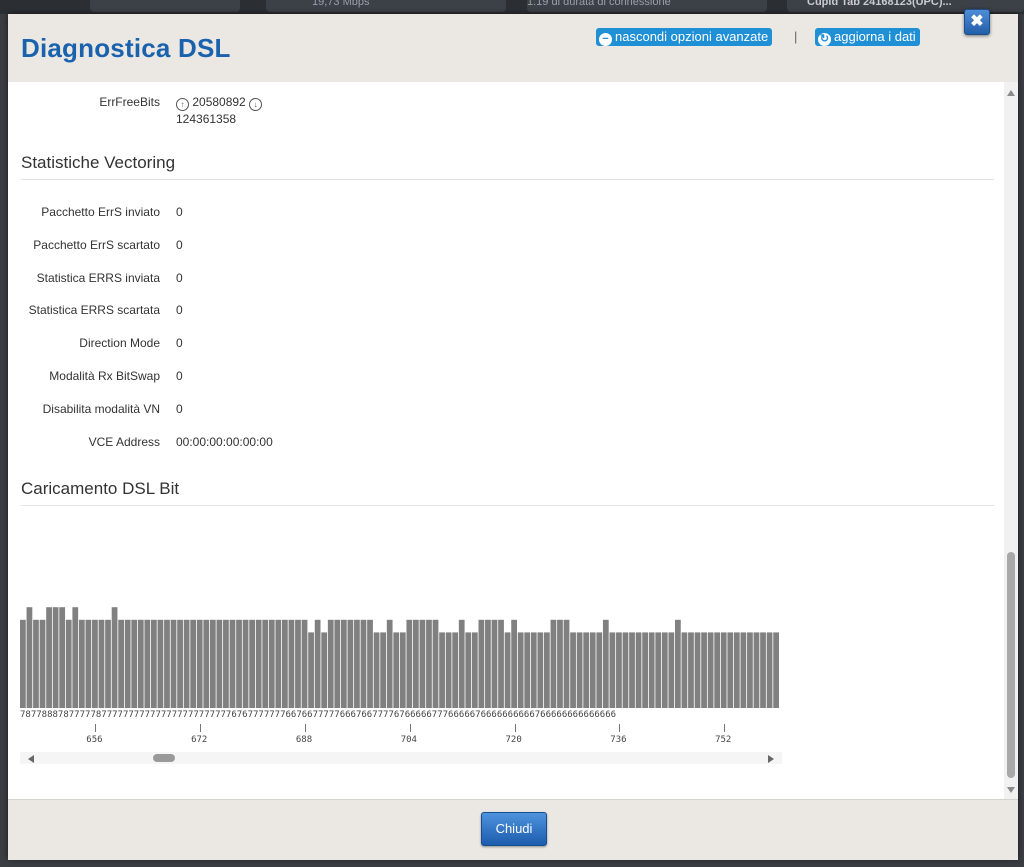  What do you see at coordinates (101, 409) in the screenshot?
I see `vectoring-row-label: Disabilita modalità VN` at bounding box center [101, 409].